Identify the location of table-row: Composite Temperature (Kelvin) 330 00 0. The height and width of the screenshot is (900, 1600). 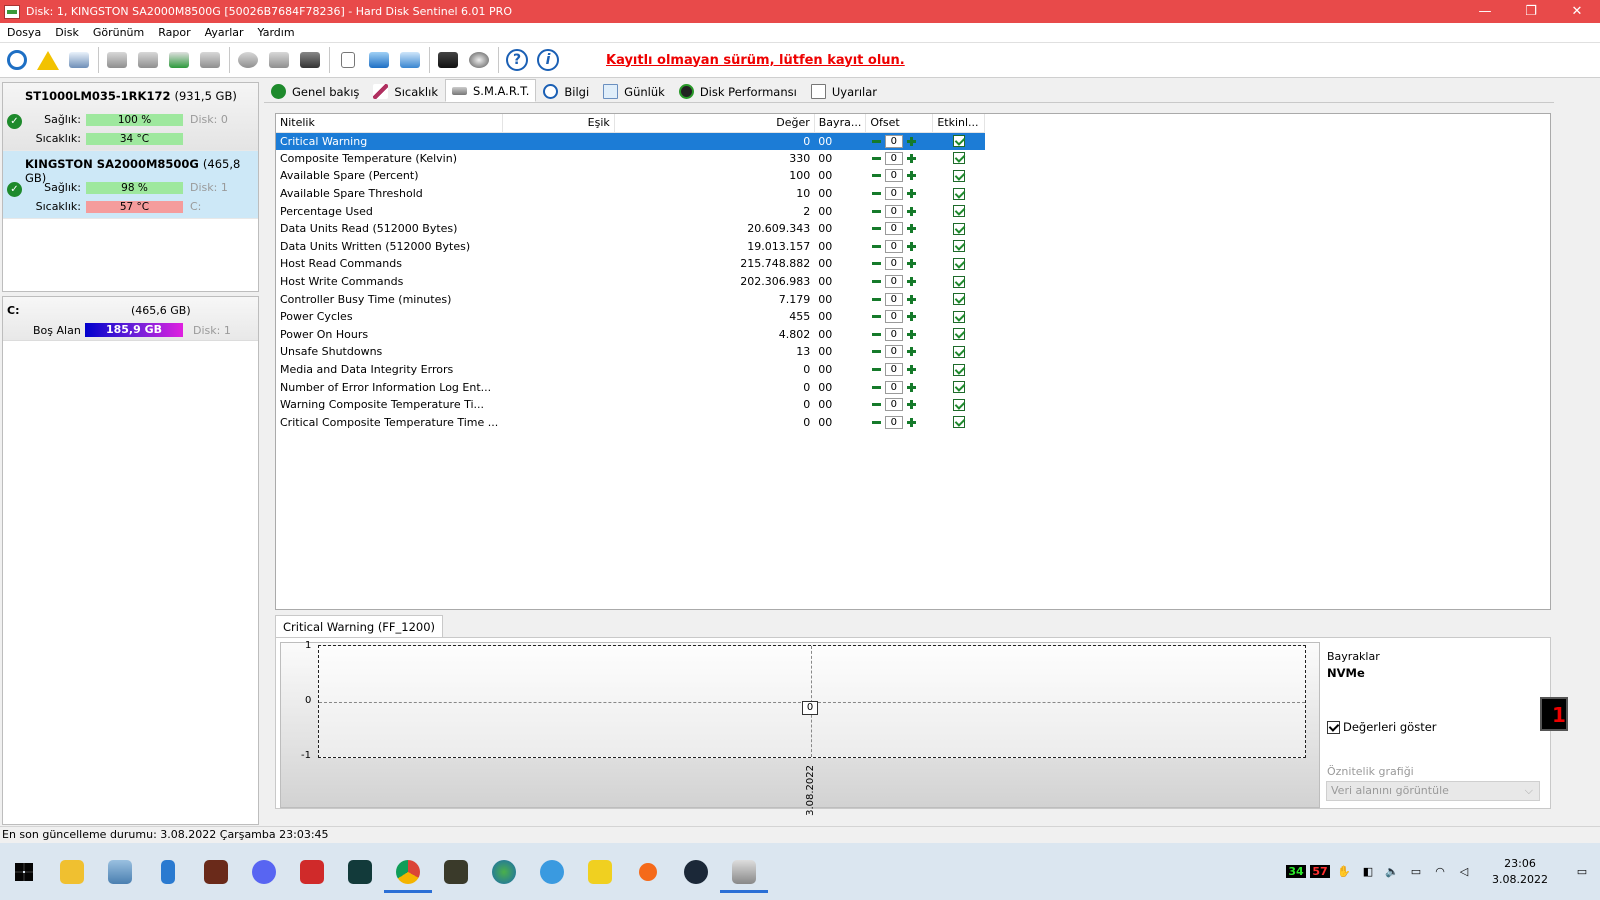
(630, 159).